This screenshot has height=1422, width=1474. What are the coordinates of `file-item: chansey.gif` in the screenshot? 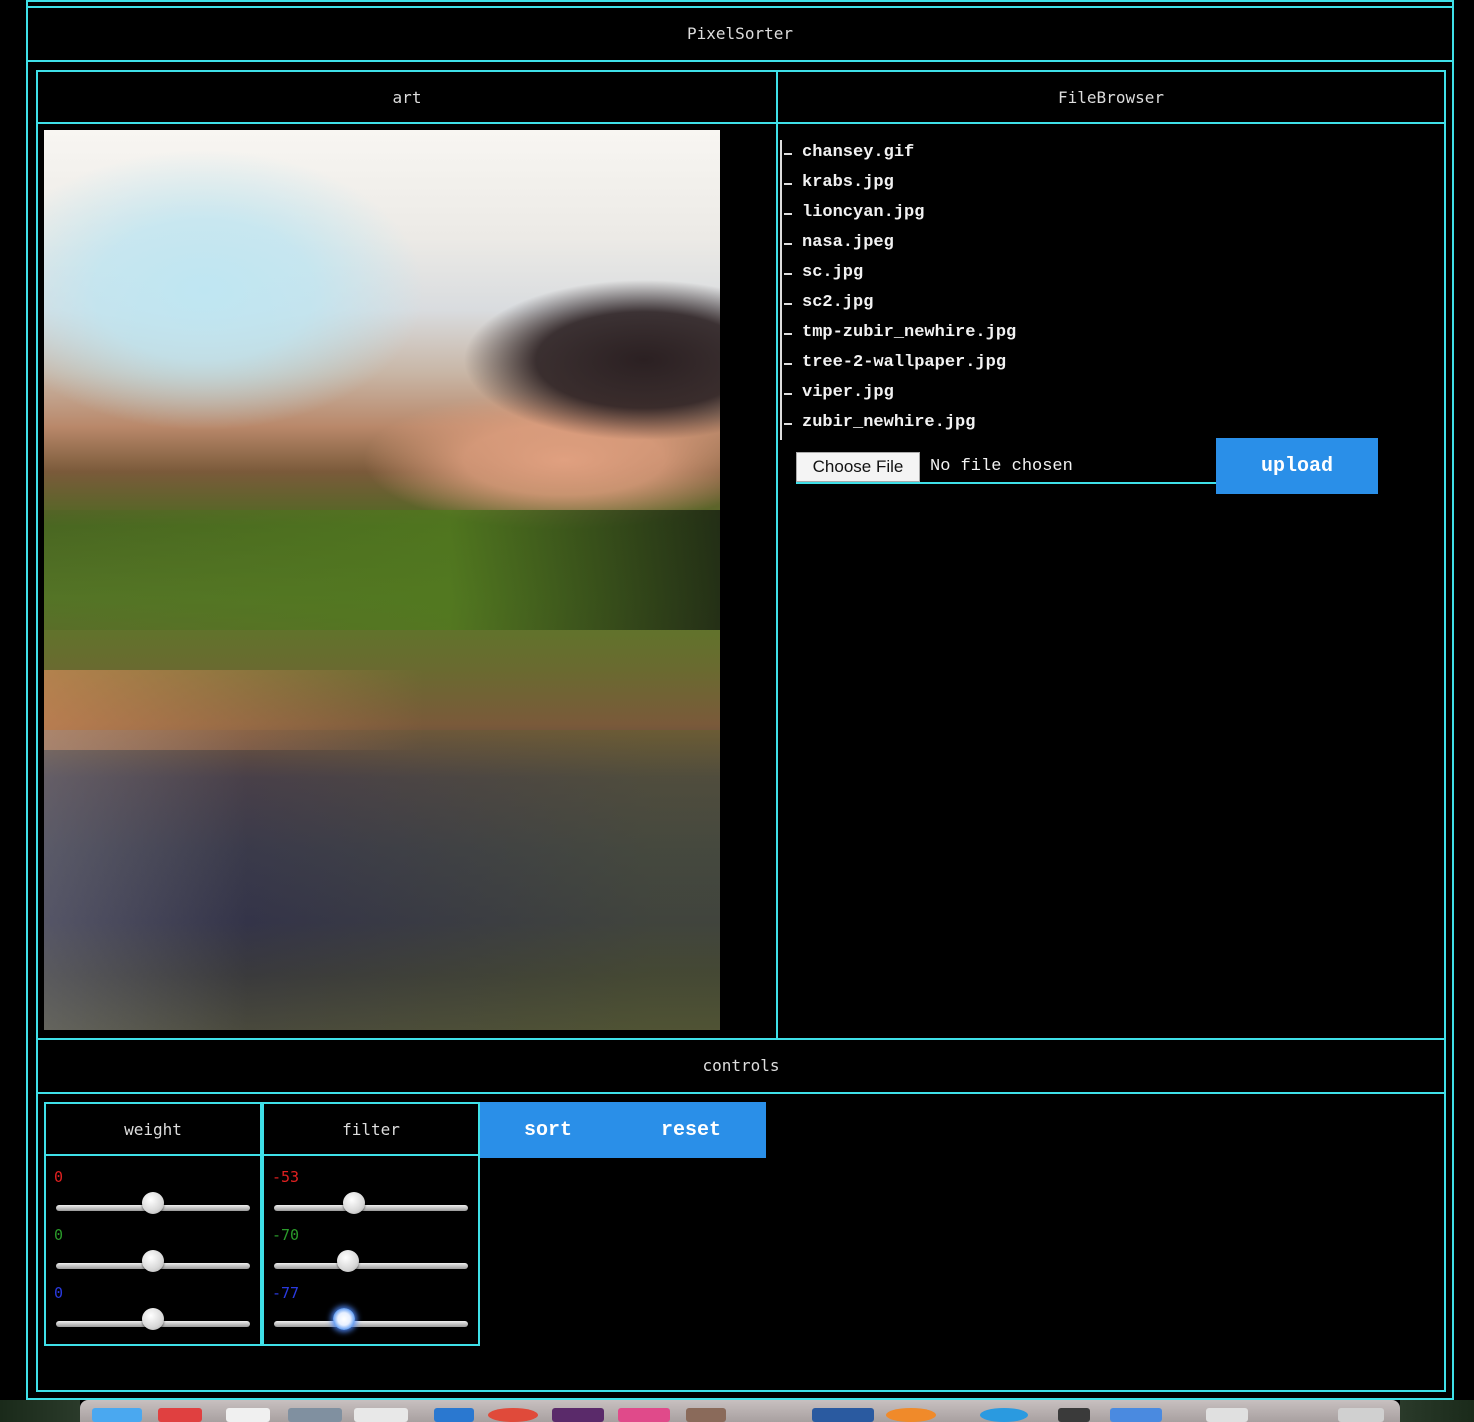 It's located at (898, 153).